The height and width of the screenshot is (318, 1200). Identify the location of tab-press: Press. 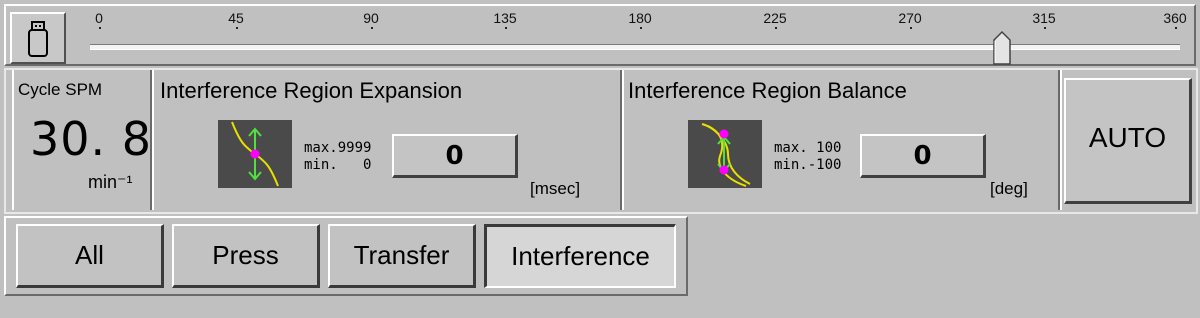
(246, 256).